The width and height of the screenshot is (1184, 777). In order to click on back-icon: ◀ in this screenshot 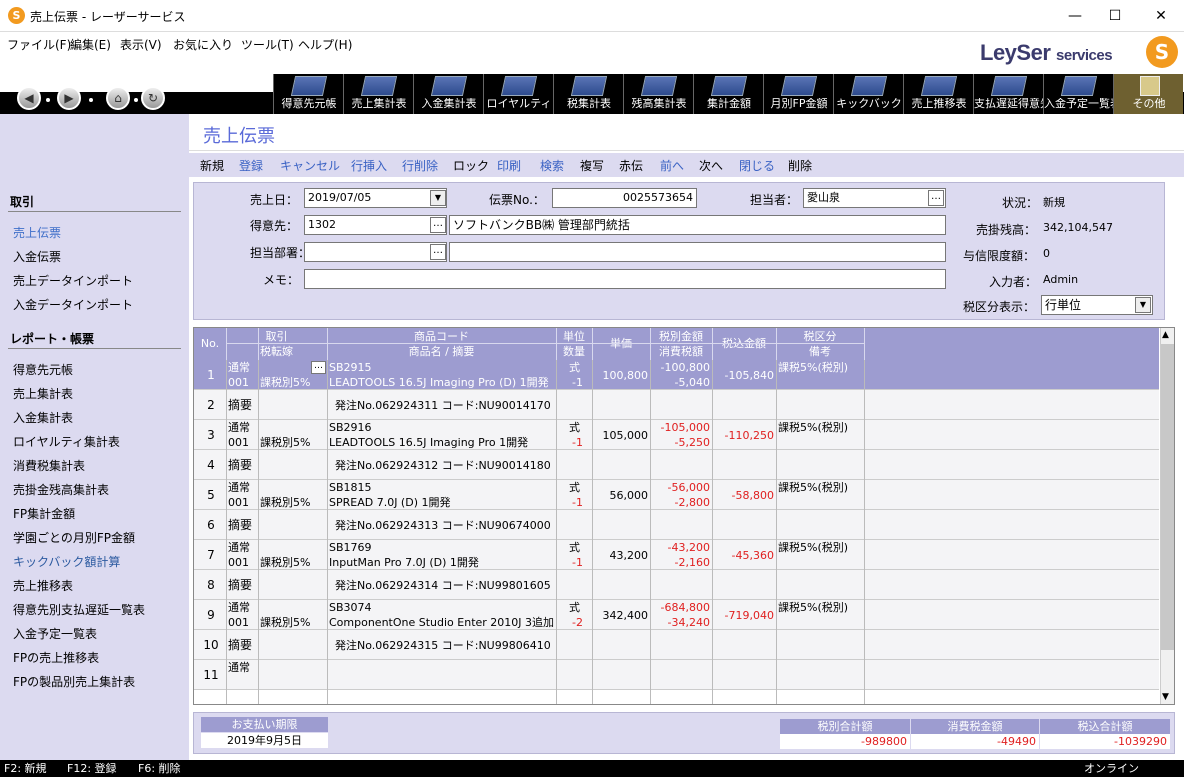, I will do `click(29, 98)`.